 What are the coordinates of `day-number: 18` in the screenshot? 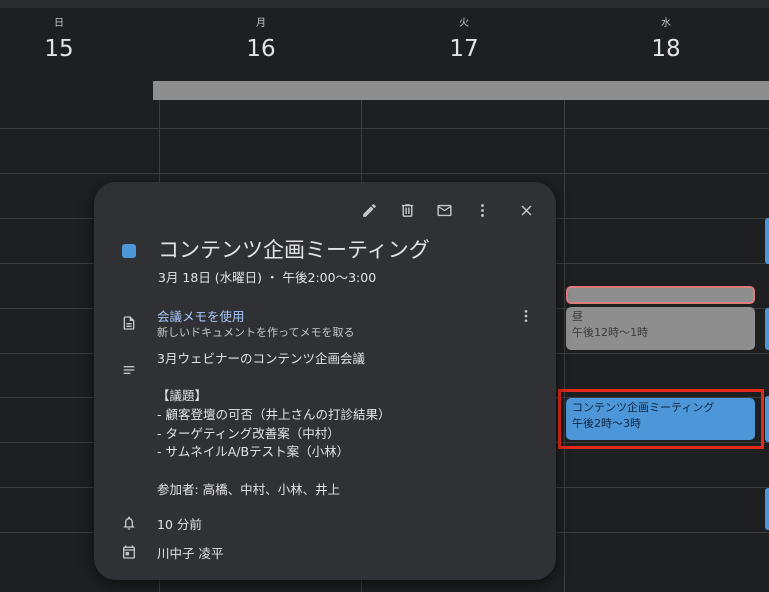 It's located at (666, 49).